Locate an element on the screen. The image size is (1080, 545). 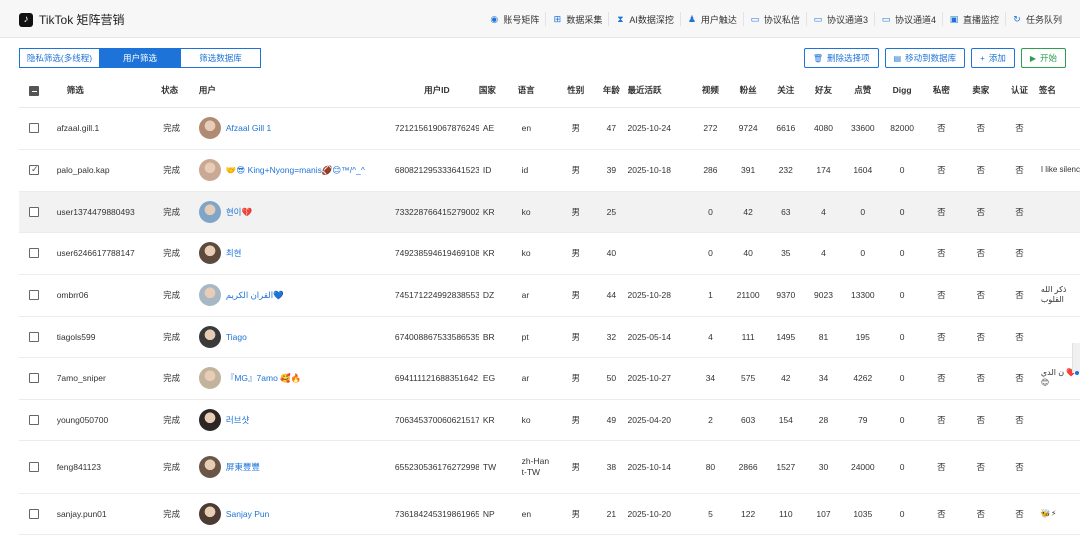
user-link: 🤝😎 King+Nyong=manis🏈😊™/^_^ is located at coordinates (295, 170).